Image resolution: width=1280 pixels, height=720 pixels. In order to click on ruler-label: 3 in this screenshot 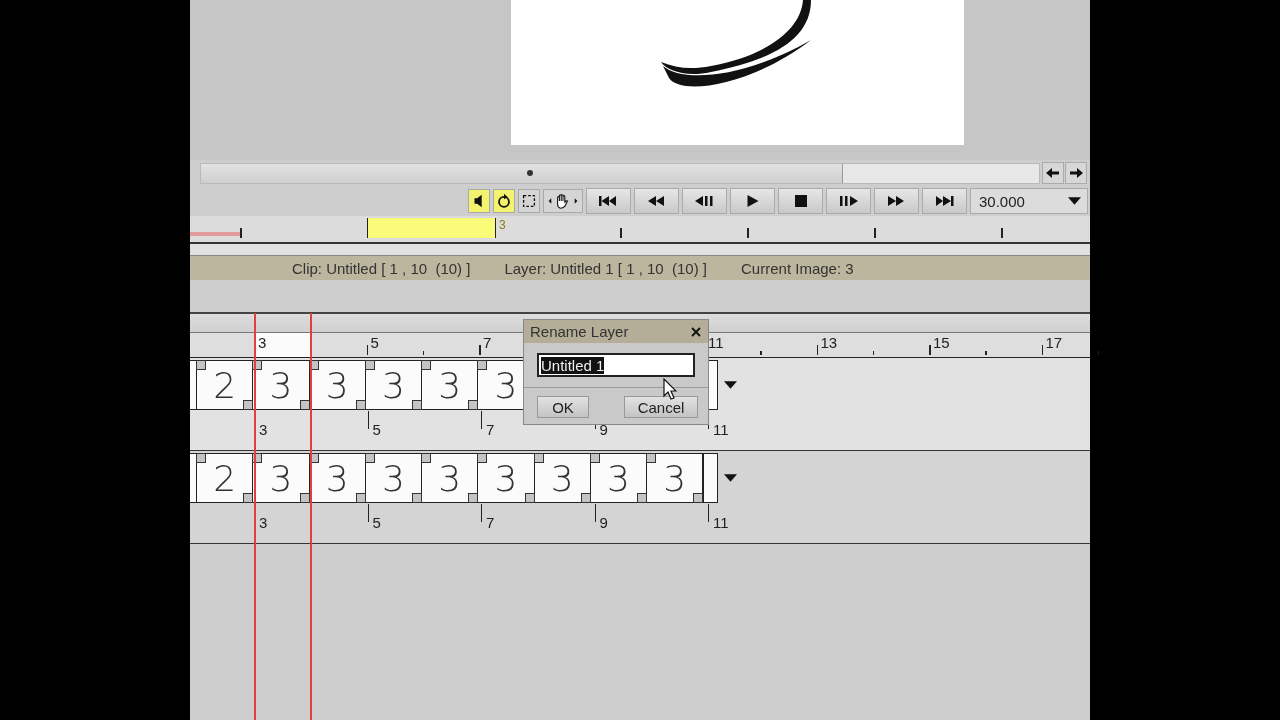, I will do `click(262, 342)`.